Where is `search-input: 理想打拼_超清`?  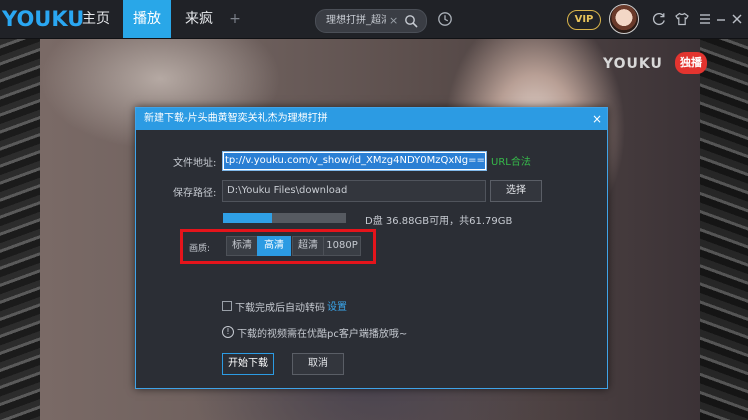 search-input: 理想打拼_超清 is located at coordinates (356, 21).